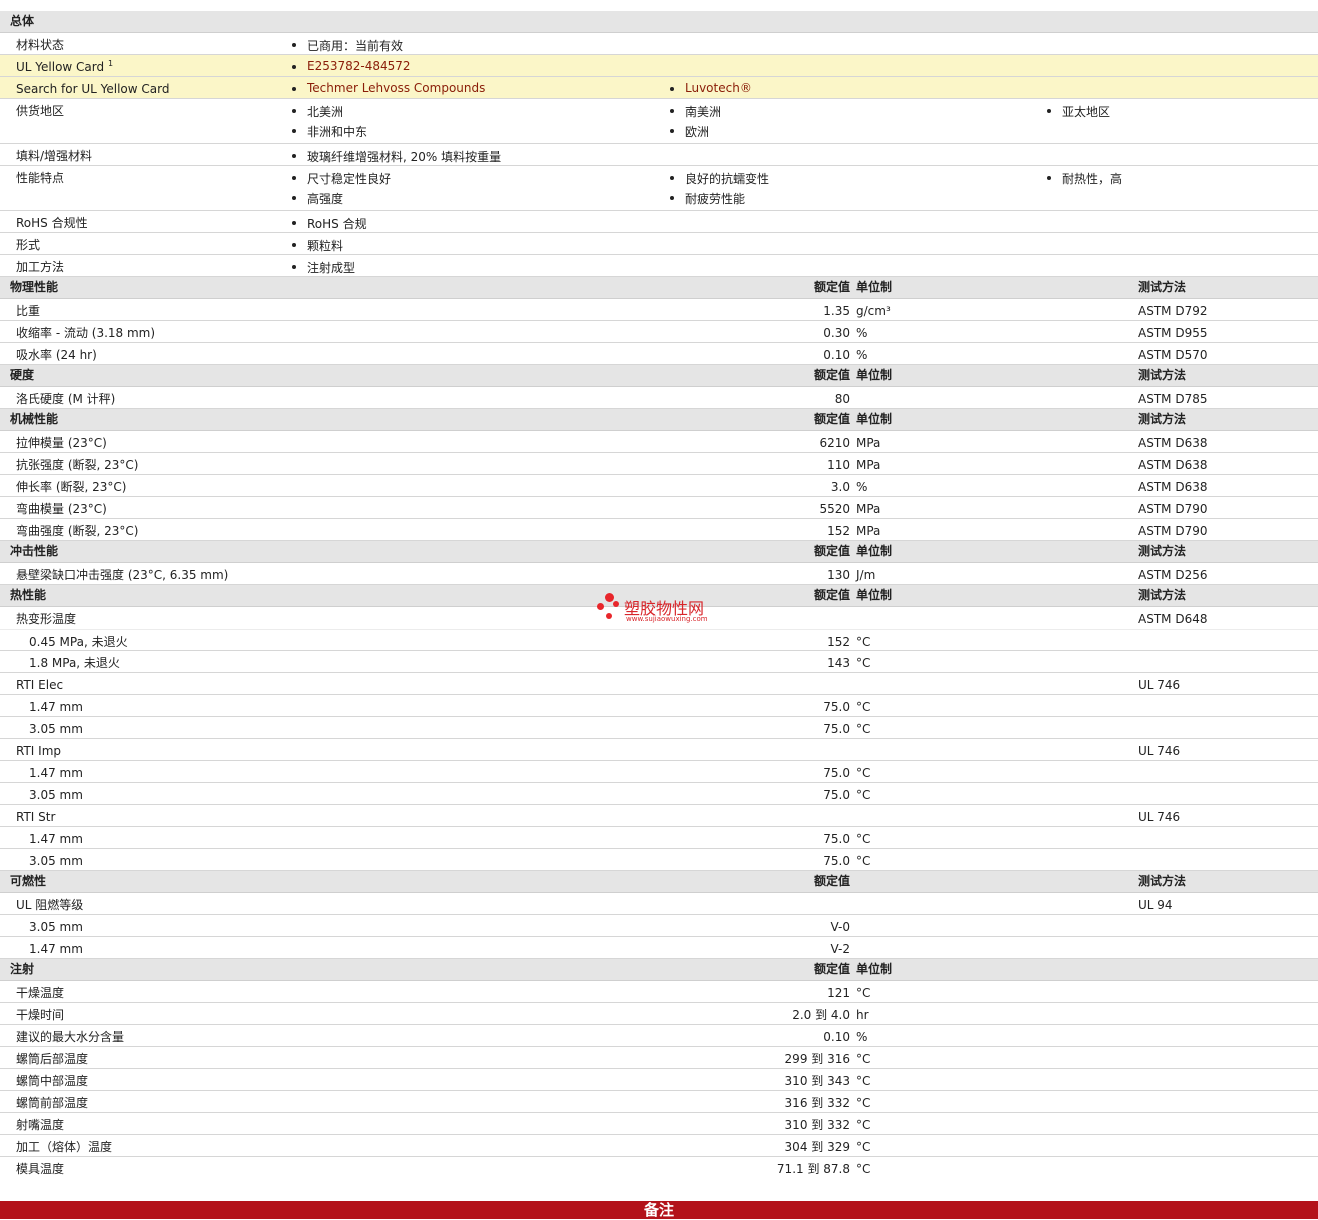 This screenshot has width=1318, height=1220. I want to click on table-row: 比重 1.35 g/cm³ ASTM D792, so click(659, 310).